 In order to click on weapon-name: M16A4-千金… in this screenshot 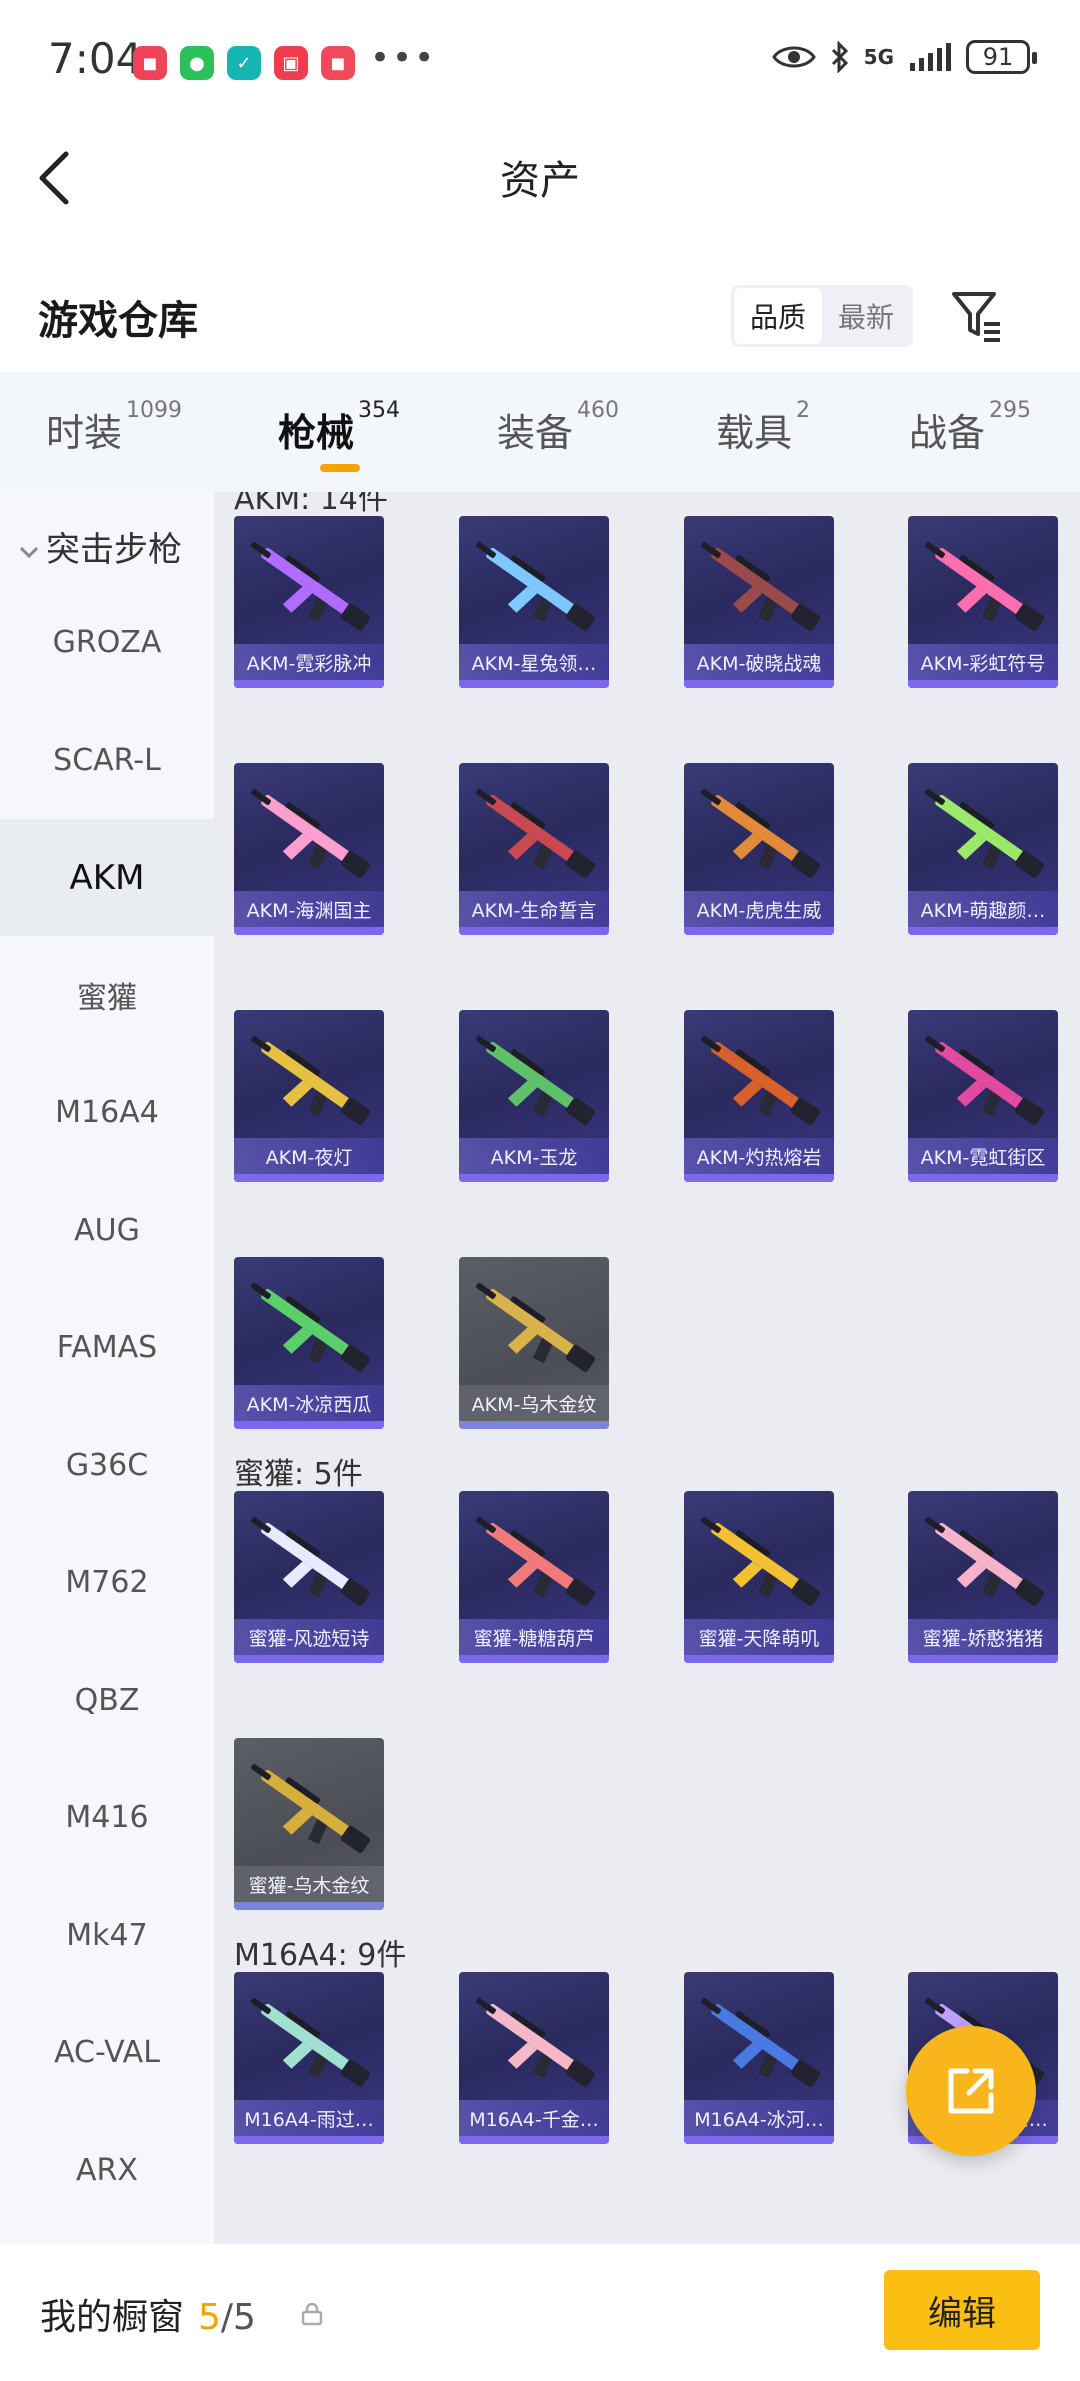, I will do `click(534, 2118)`.